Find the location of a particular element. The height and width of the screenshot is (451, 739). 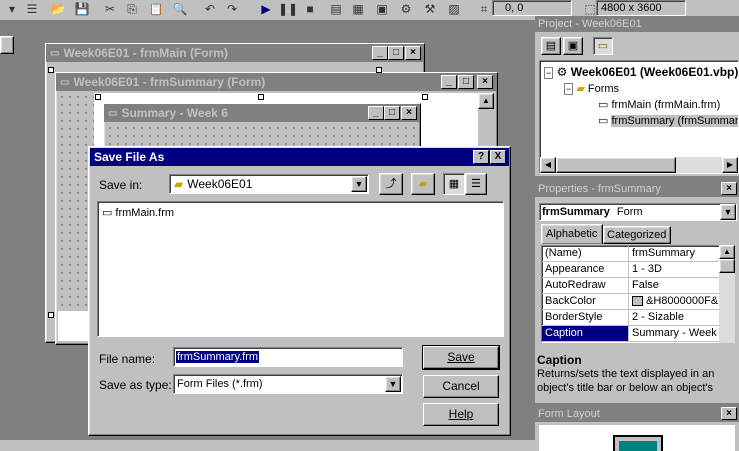

property-row: (Name) frmSummary is located at coordinates (634, 254).